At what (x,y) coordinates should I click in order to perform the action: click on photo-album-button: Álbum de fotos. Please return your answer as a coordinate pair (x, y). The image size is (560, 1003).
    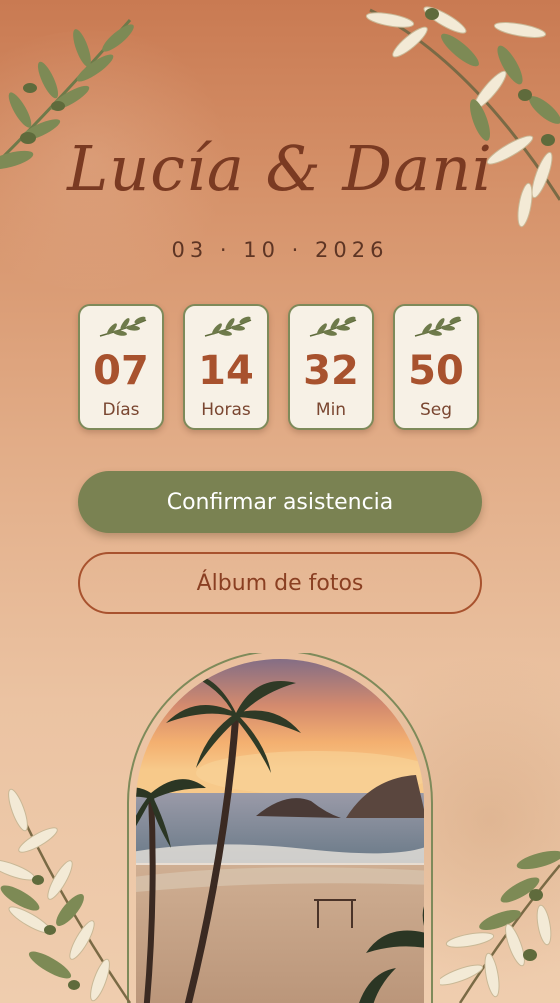
    Looking at the image, I should click on (280, 583).